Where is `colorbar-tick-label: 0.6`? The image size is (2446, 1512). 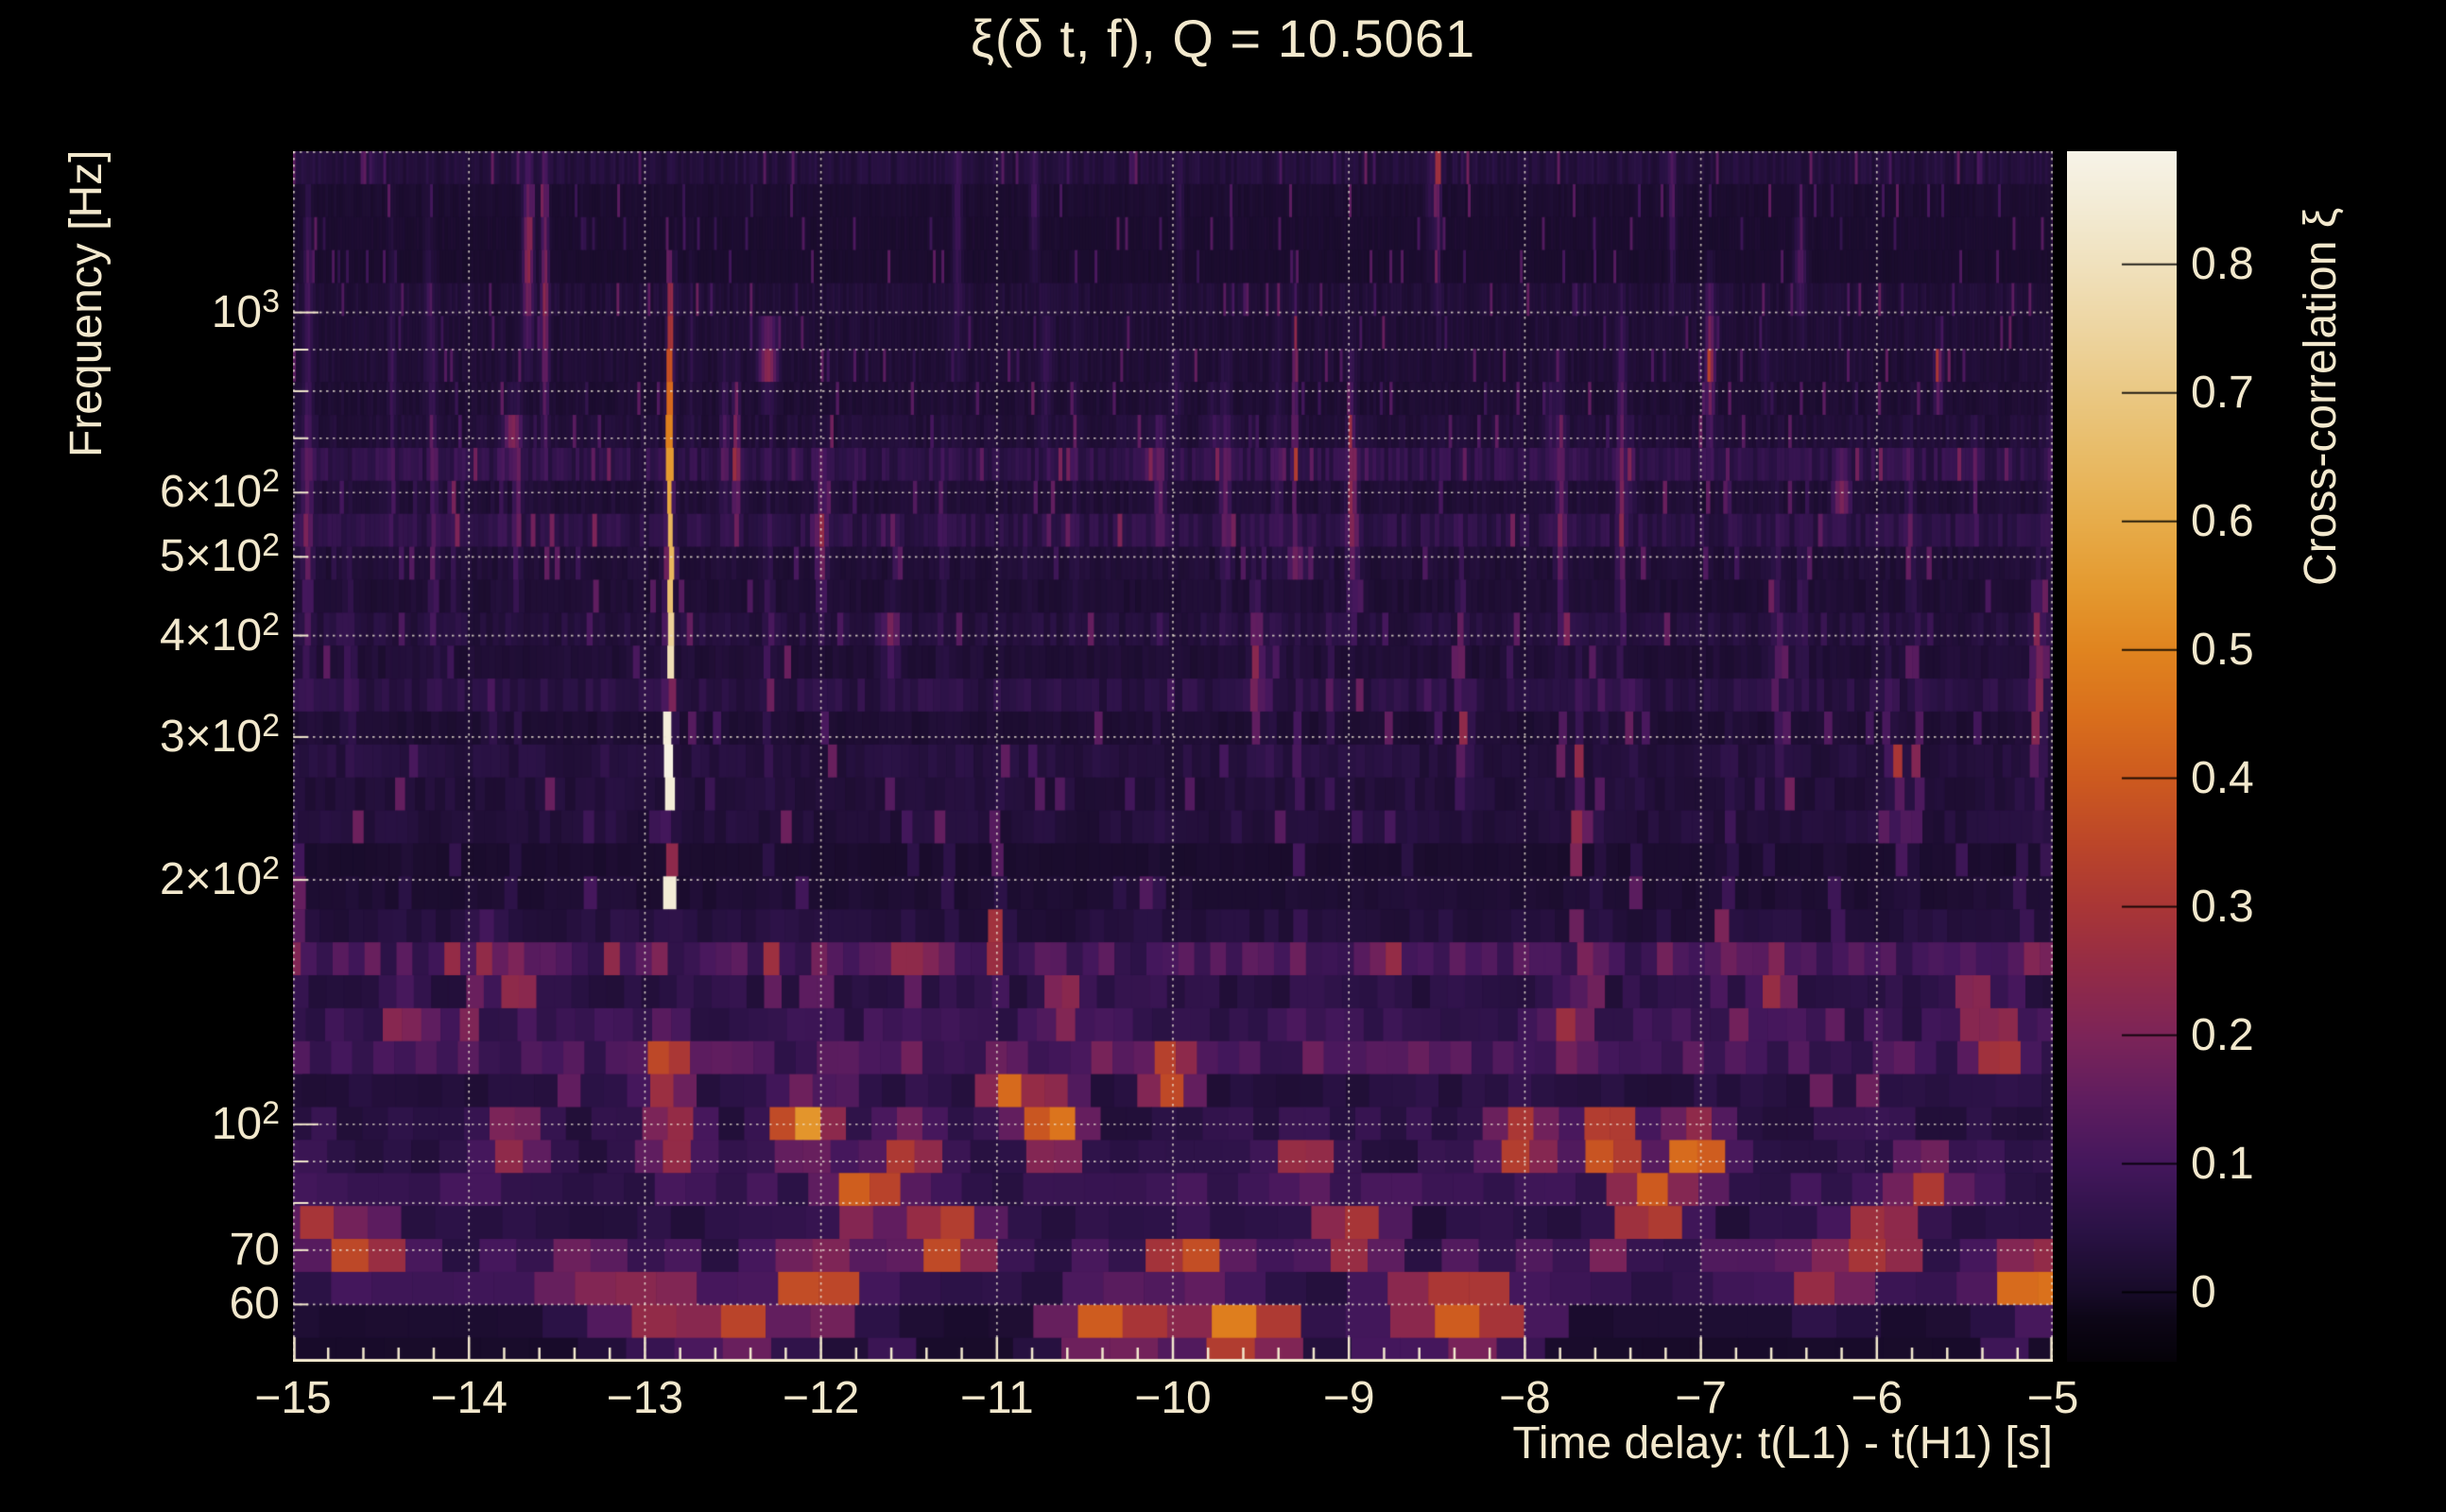 colorbar-tick-label: 0.6 is located at coordinates (2222, 520).